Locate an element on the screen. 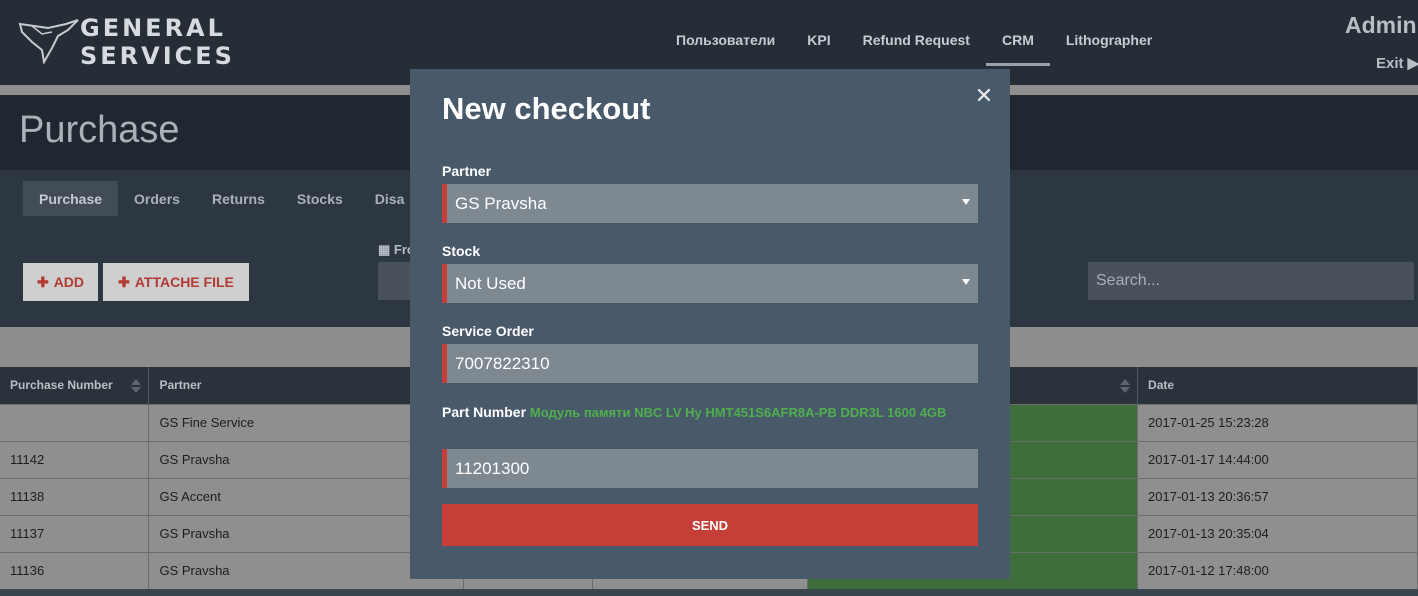 The width and height of the screenshot is (1418, 596). cell-date: 2017-01-17 14:44:00 is located at coordinates (1277, 459).